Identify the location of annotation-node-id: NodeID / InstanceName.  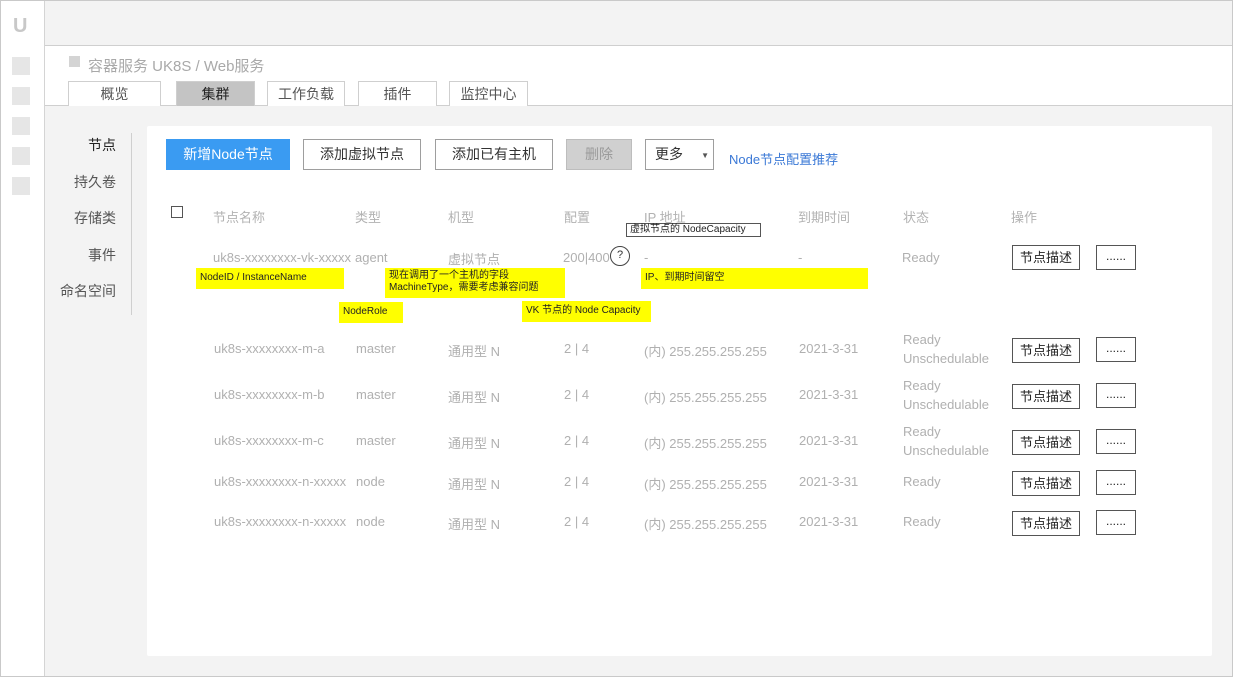
(270, 278).